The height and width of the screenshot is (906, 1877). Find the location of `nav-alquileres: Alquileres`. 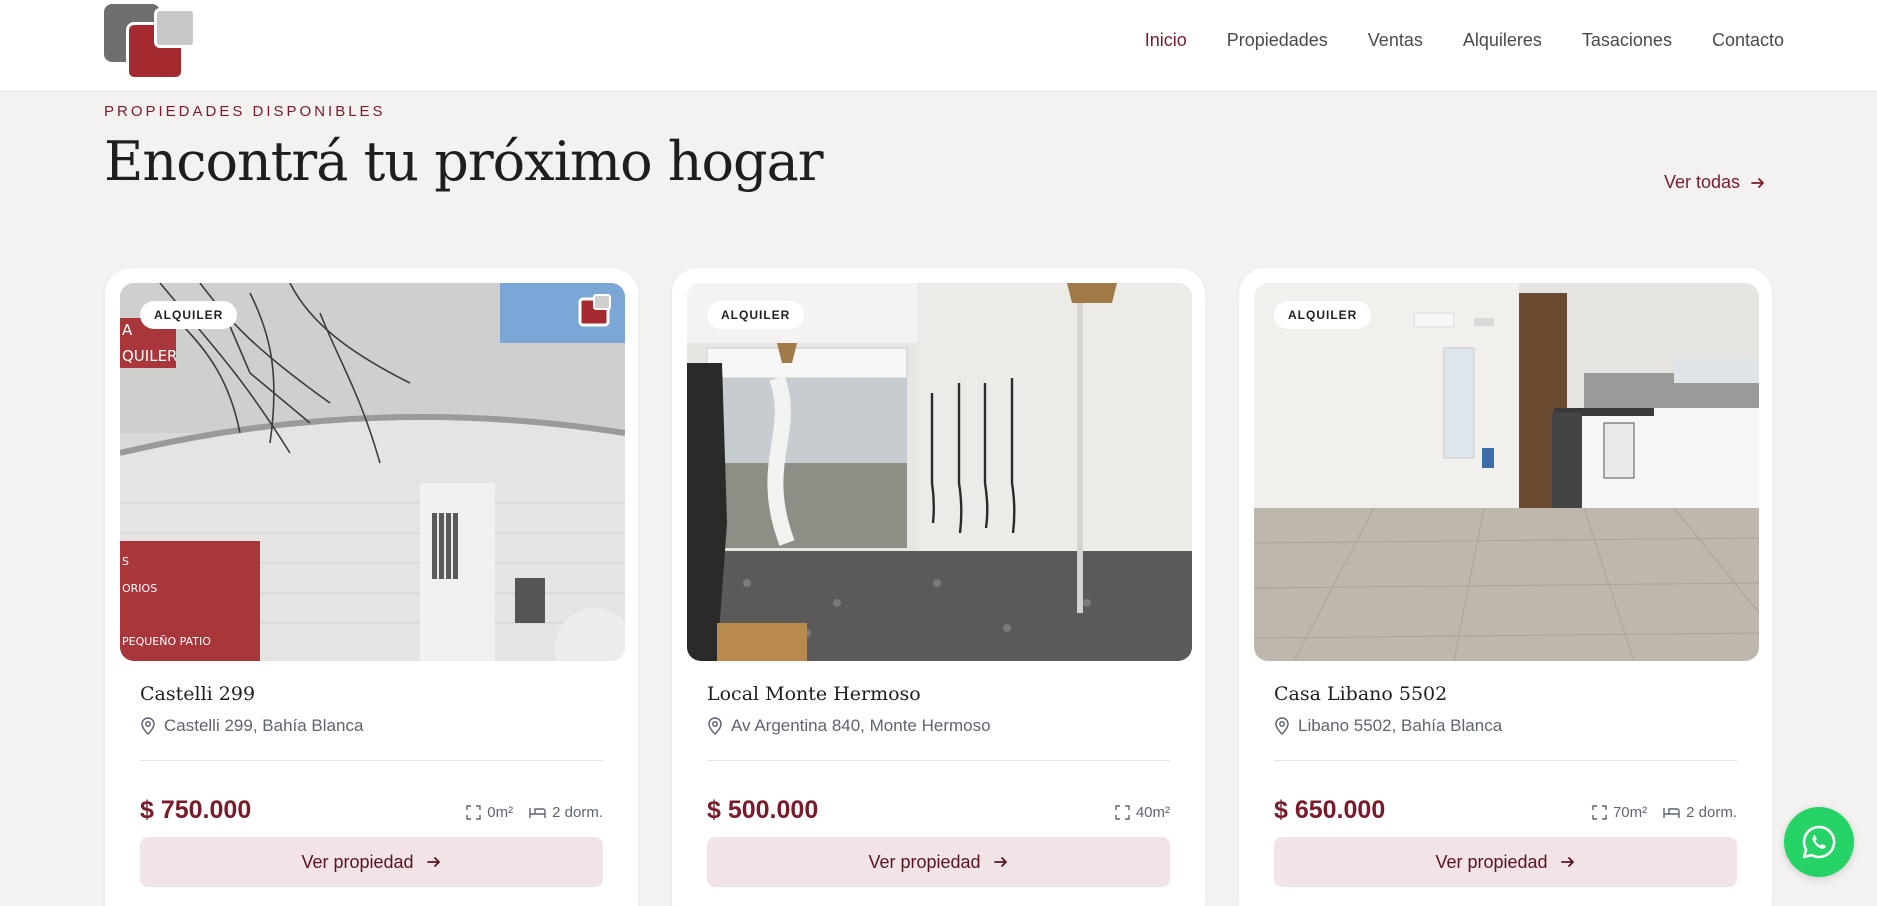

nav-alquileres: Alquileres is located at coordinates (1502, 40).